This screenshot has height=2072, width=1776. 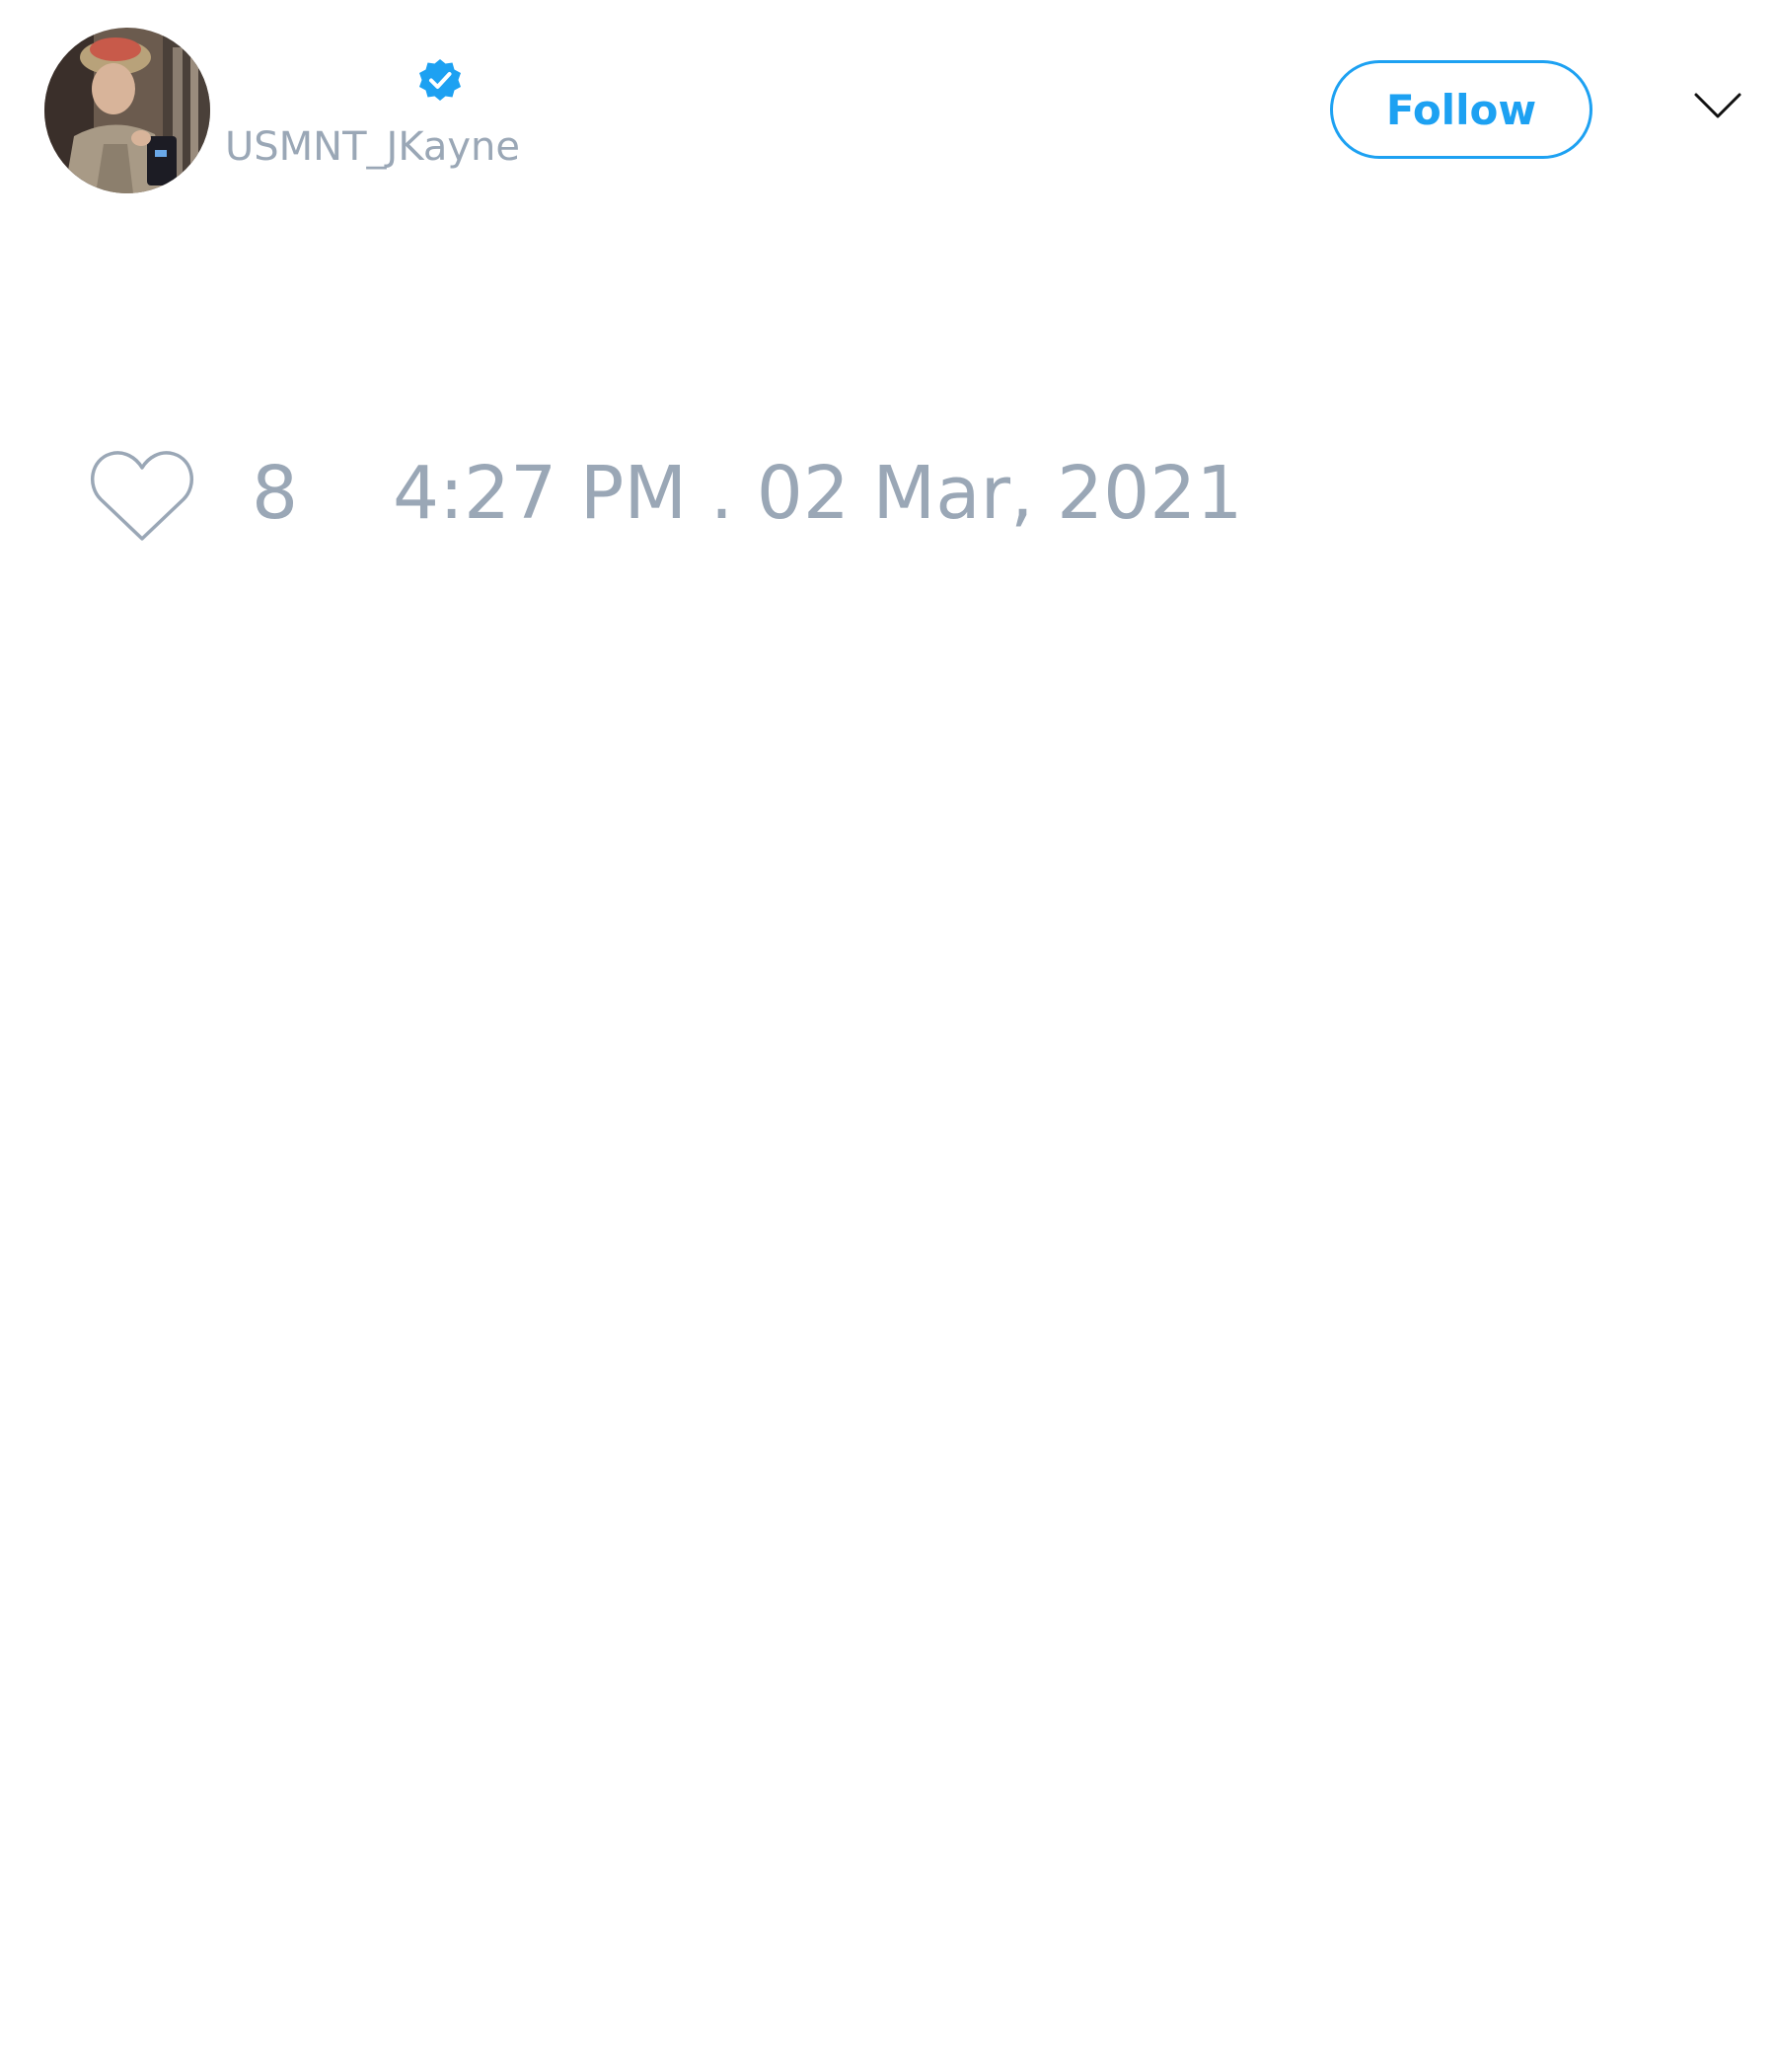 I want to click on tweet-footer: 8 4:27 PM . 02 Mar, 2021, so click(x=888, y=498).